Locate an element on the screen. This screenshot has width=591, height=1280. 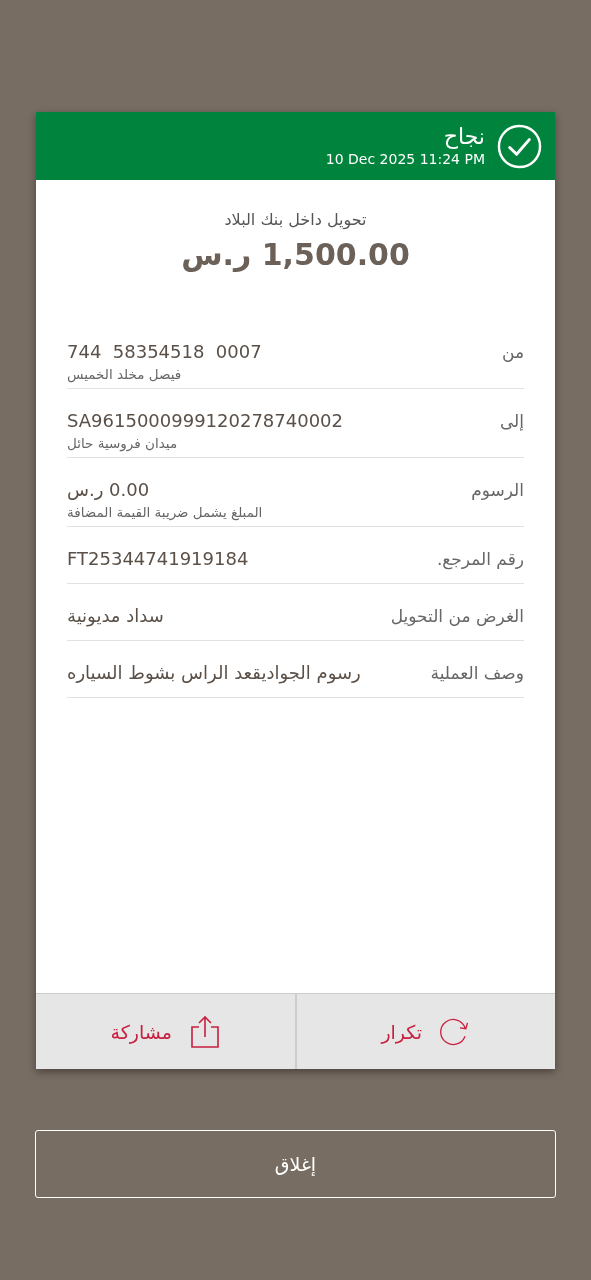
detail-subtitle: فيصل مخلد الخميس is located at coordinates (124, 374).